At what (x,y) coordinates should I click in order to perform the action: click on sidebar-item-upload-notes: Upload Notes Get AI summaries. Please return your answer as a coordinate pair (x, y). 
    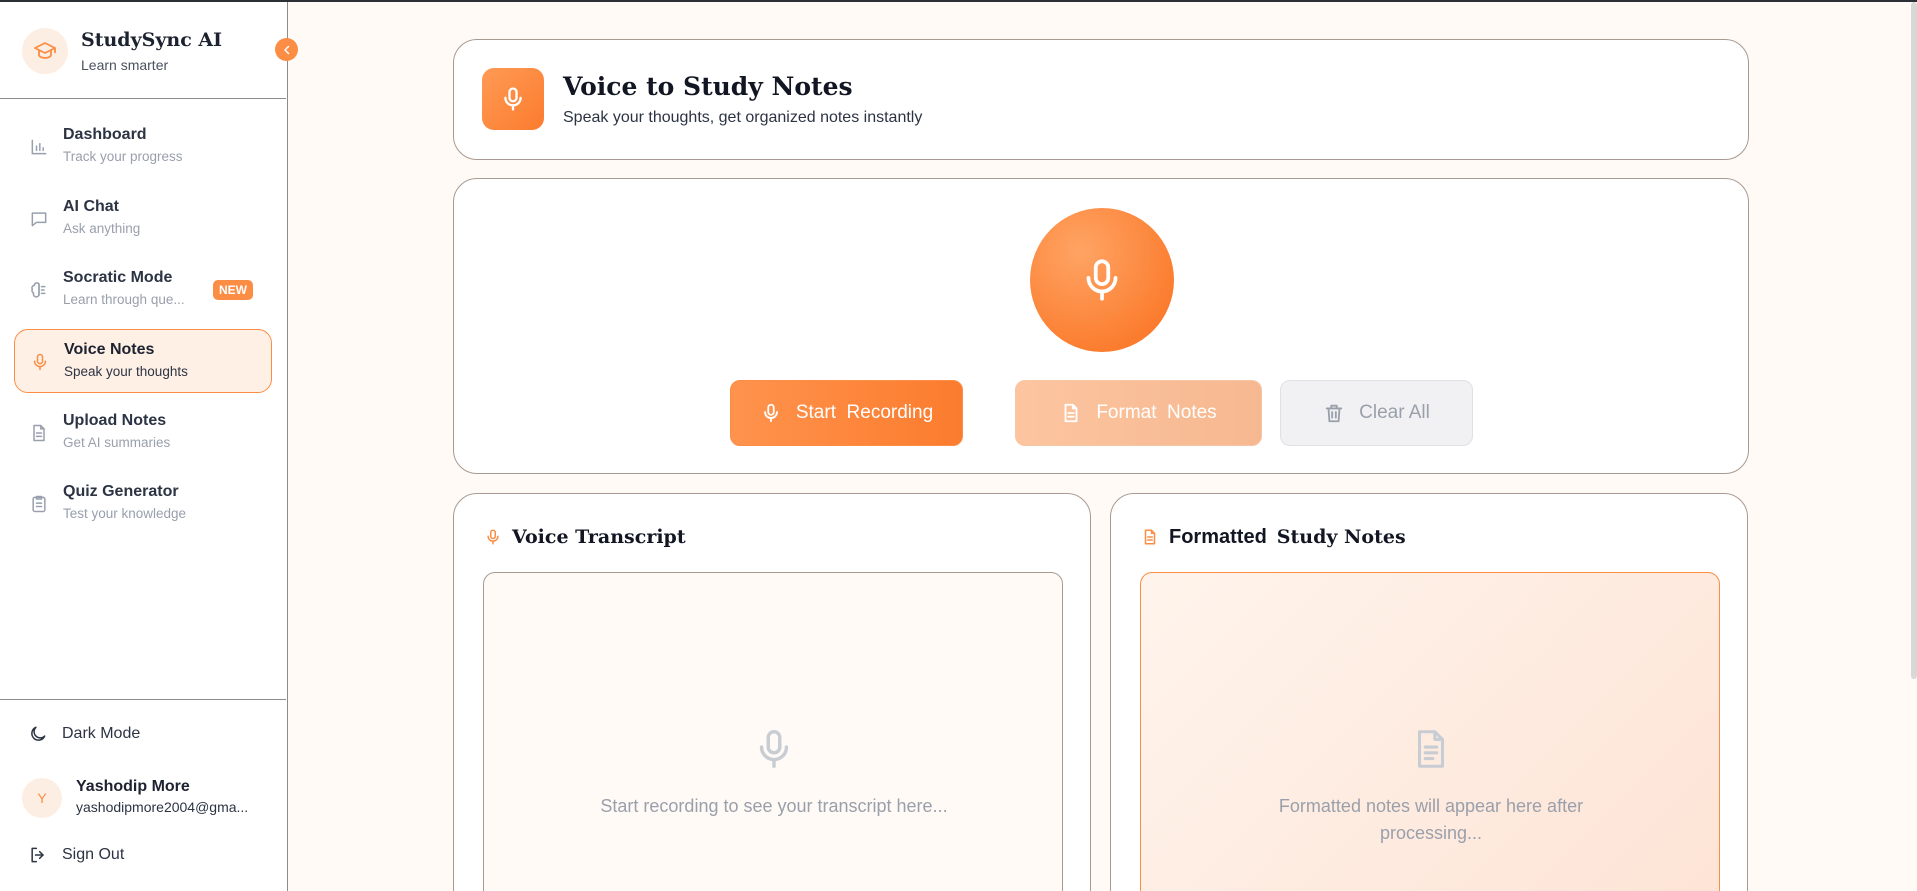
    Looking at the image, I should click on (143, 433).